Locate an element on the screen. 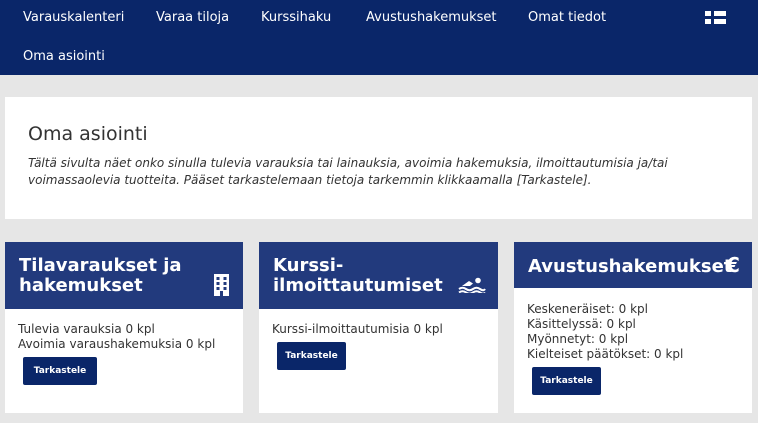 This screenshot has height=423, width=758. building-icon is located at coordinates (221, 285).